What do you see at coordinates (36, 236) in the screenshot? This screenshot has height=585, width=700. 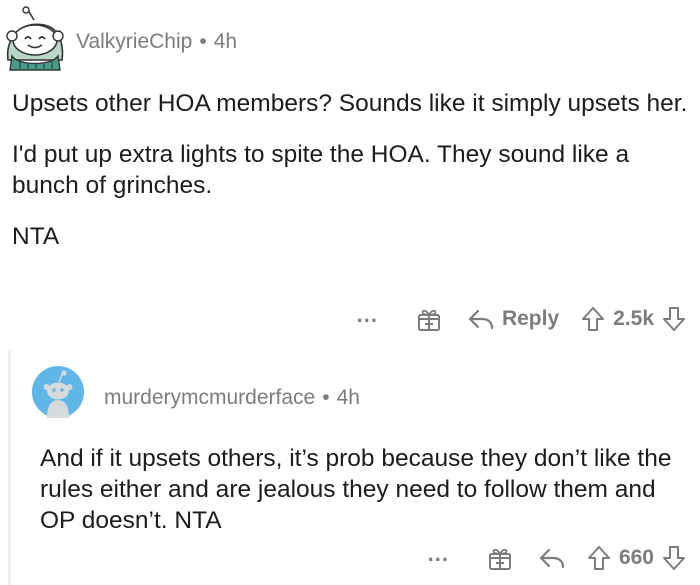 I see `comment-paragraph: NTA` at bounding box center [36, 236].